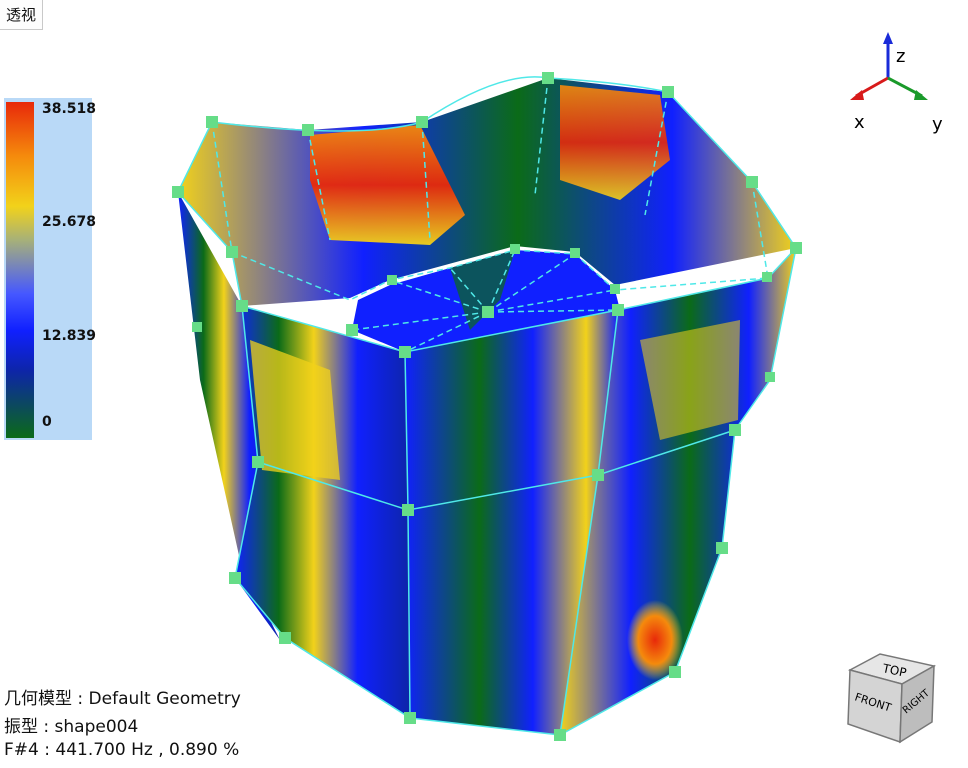 The width and height of the screenshot is (968, 768). I want to click on color-legend-gradient, so click(20, 270).